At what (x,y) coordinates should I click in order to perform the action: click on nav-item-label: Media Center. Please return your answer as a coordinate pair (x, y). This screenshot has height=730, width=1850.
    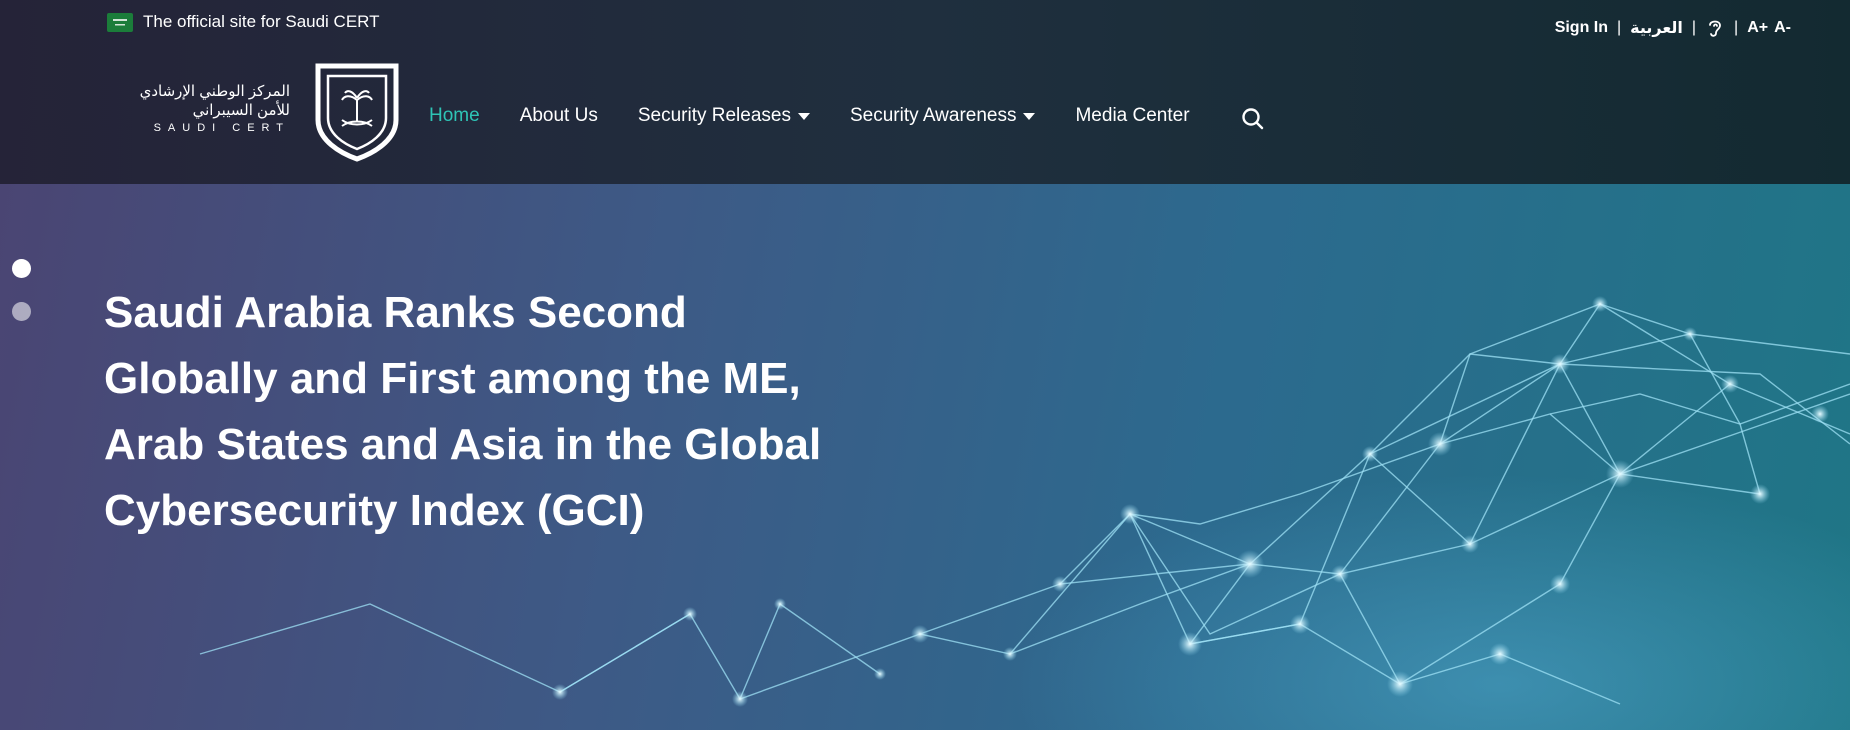
    Looking at the image, I should click on (1132, 115).